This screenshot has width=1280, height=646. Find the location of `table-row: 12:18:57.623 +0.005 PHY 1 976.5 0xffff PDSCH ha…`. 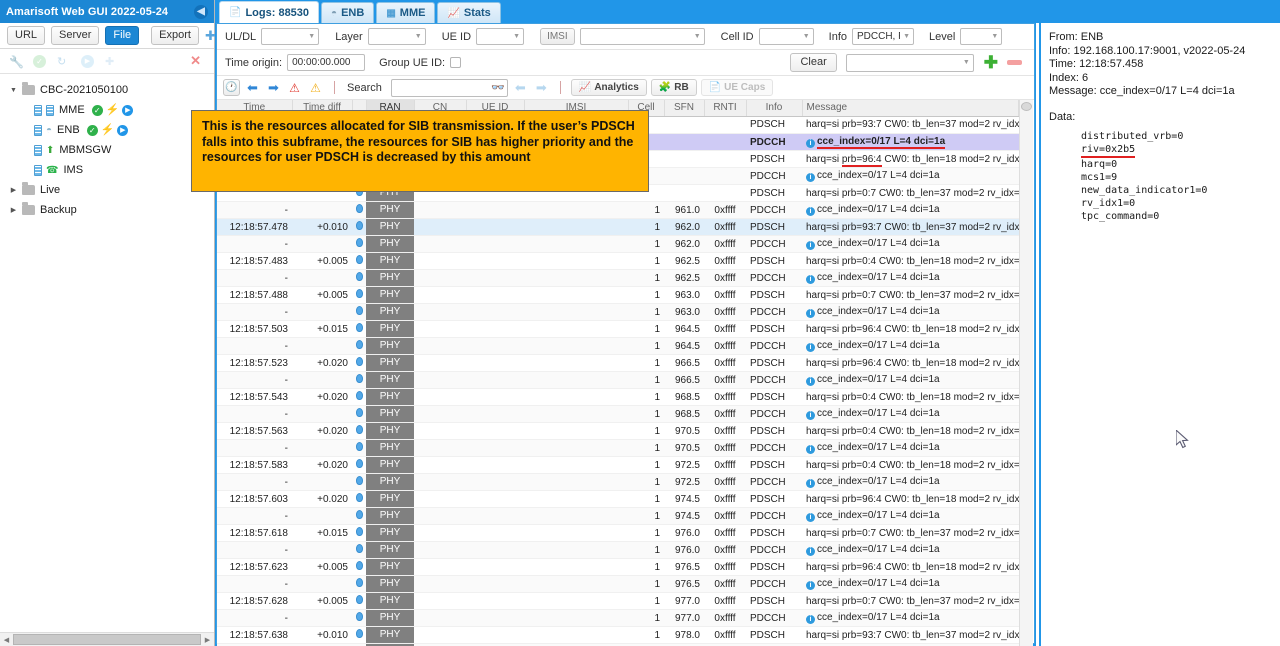

table-row: 12:18:57.623 +0.005 PHY 1 976.5 0xffff PDSCH ha… is located at coordinates (618, 567).